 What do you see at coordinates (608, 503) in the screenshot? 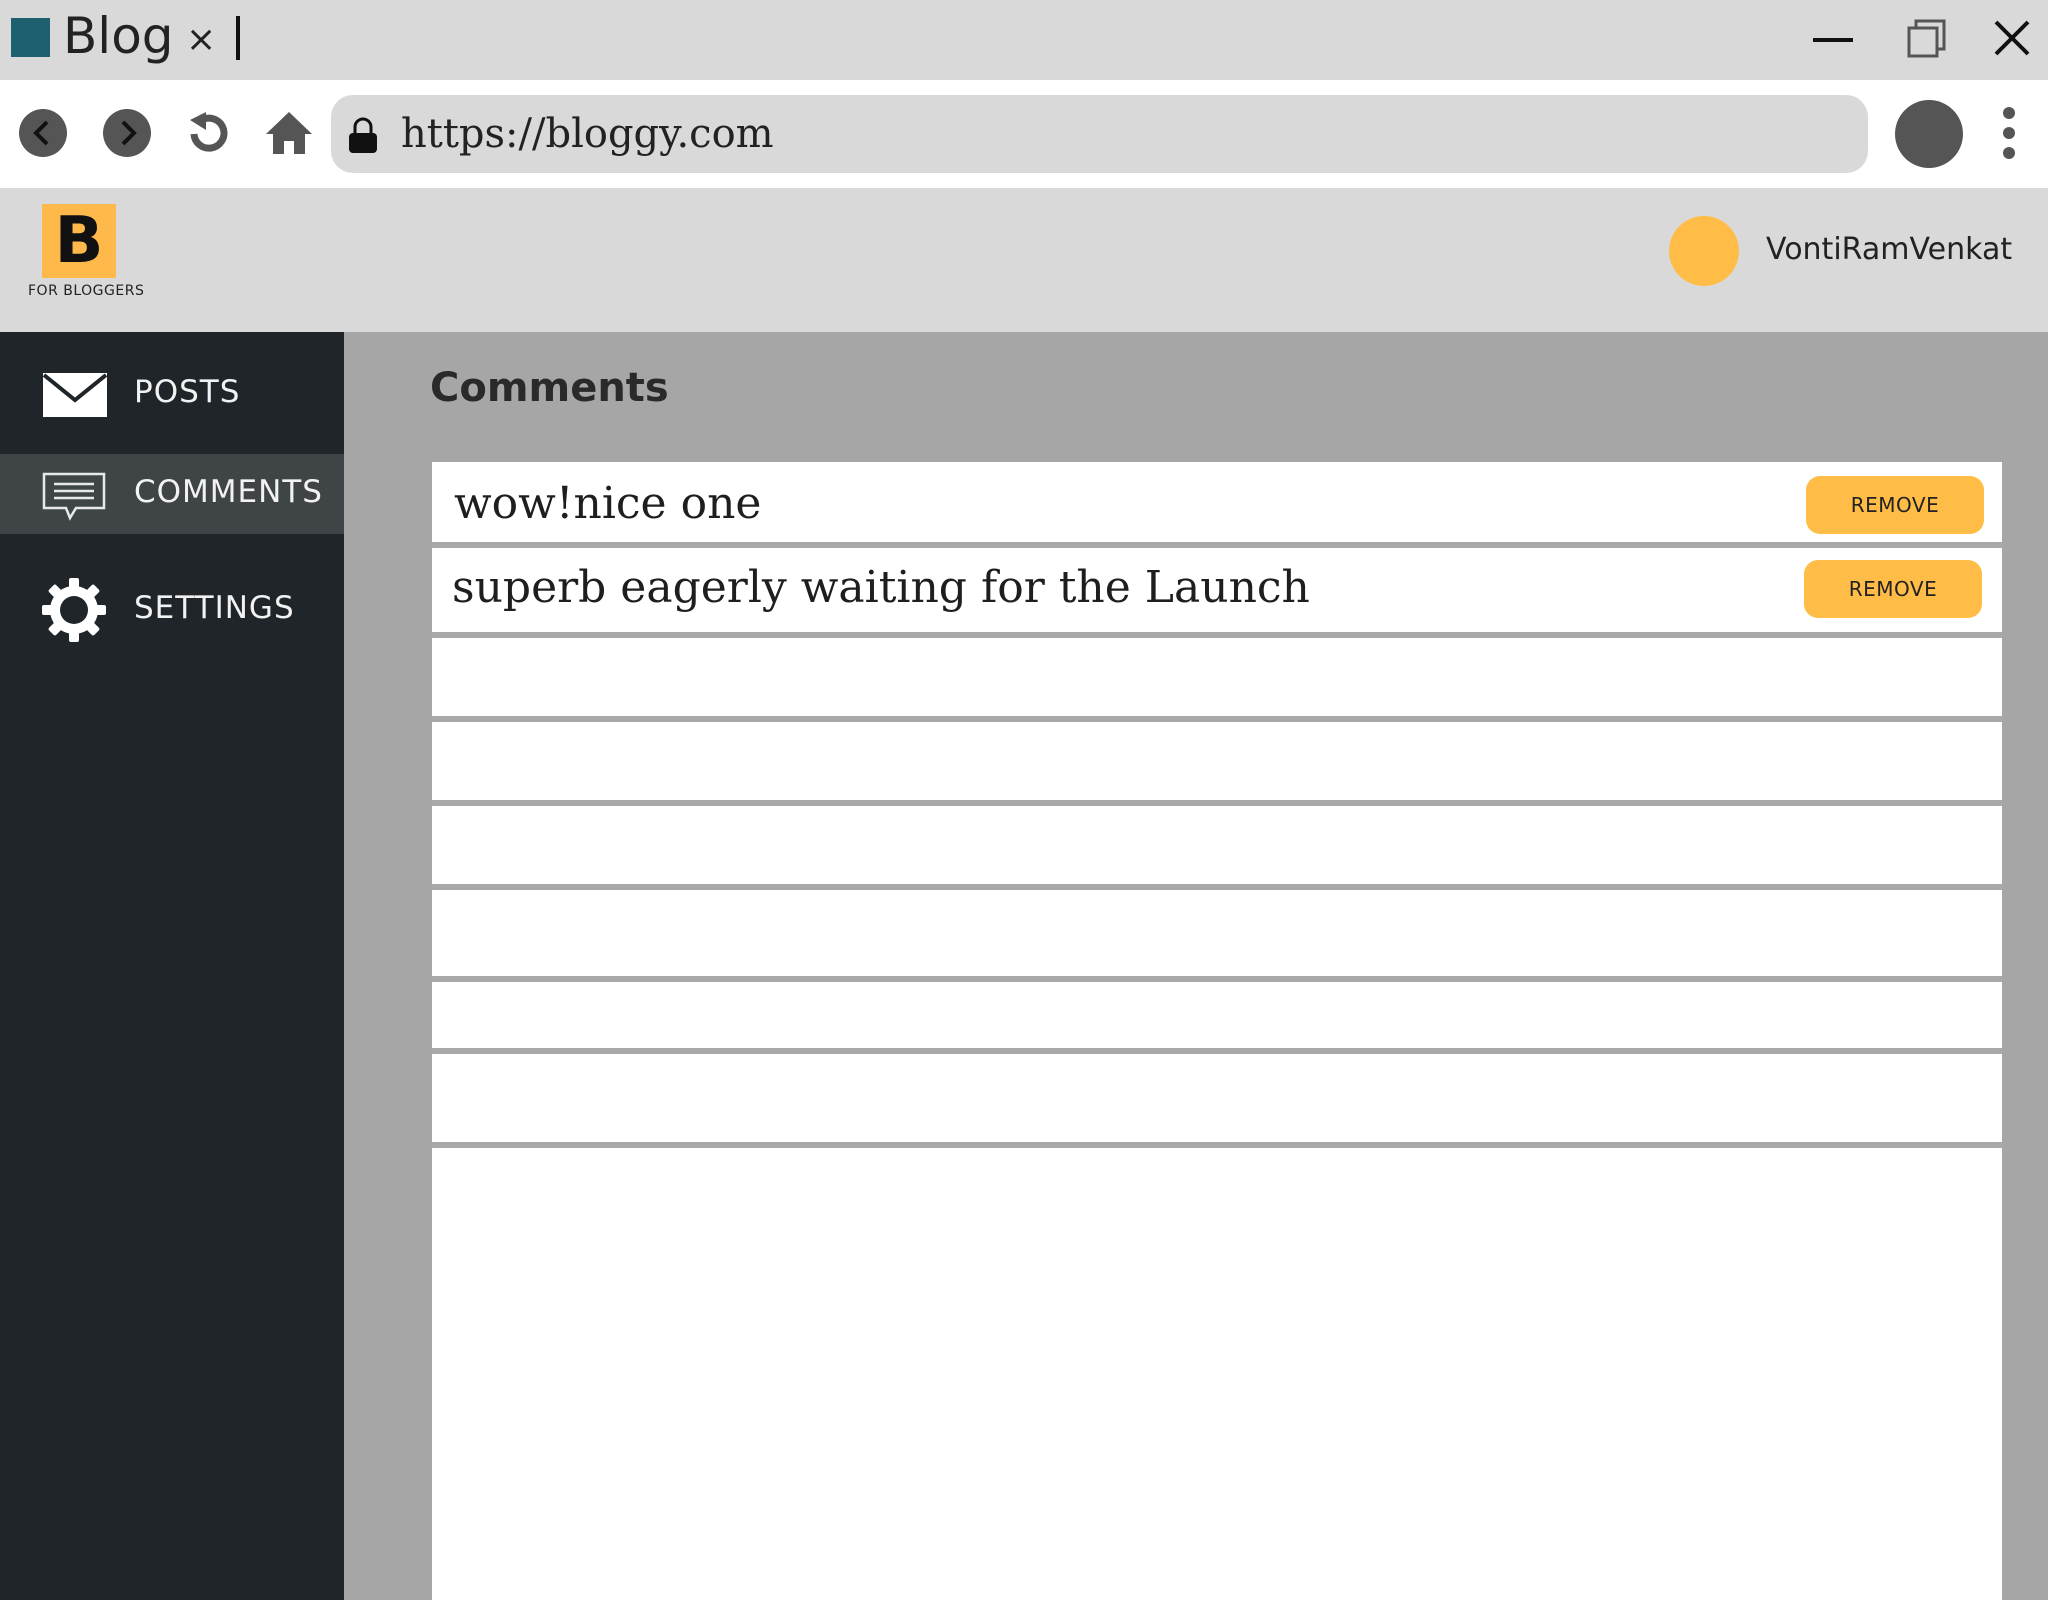
I see `comment-text: wow!nice one` at bounding box center [608, 503].